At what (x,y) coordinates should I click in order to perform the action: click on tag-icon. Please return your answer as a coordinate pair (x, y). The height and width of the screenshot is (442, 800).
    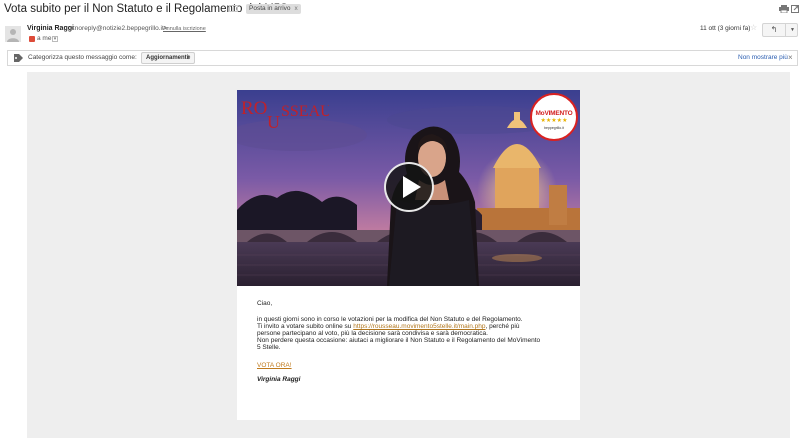
    Looking at the image, I should click on (18, 58).